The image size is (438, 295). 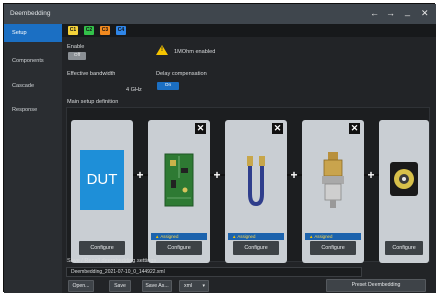 What do you see at coordinates (333, 180) in the screenshot?
I see `connector-icon` at bounding box center [333, 180].